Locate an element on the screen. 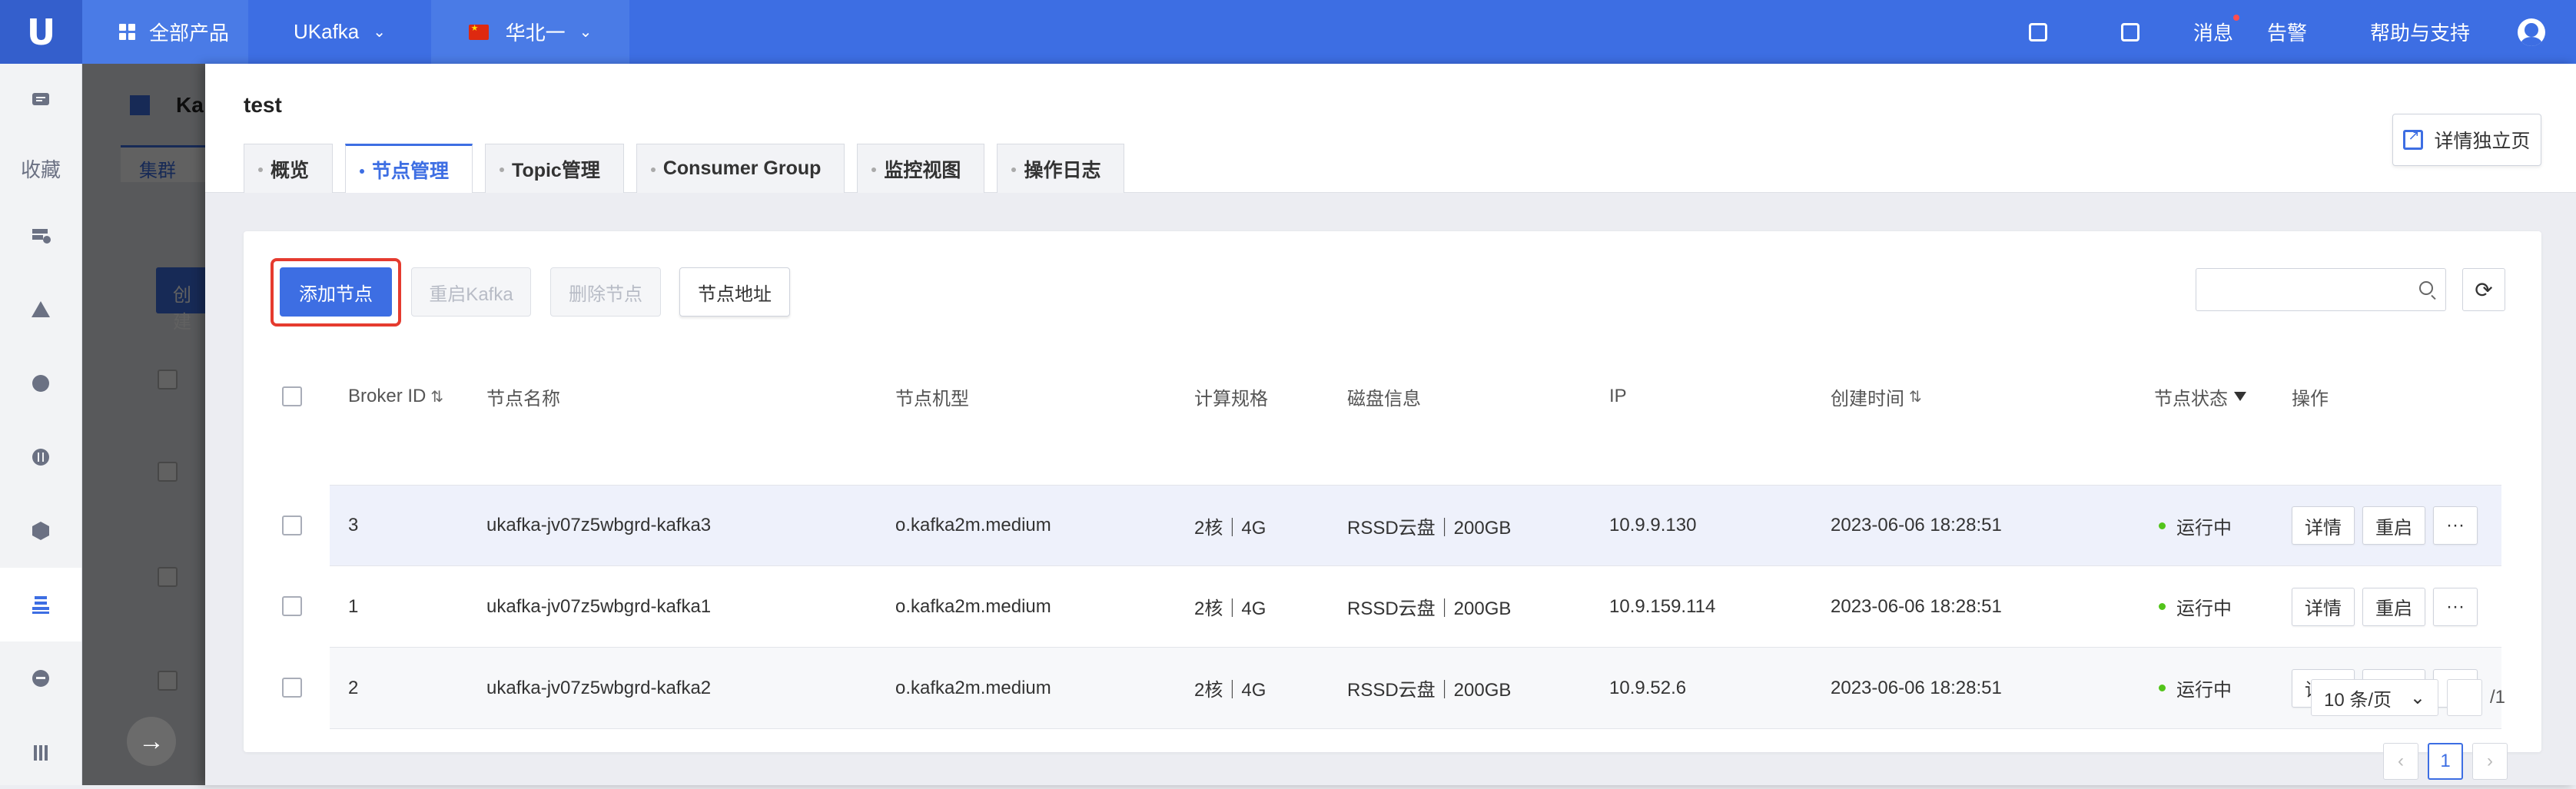 This screenshot has height=789, width=2576. messages-link: 消息 is located at coordinates (2213, 31).